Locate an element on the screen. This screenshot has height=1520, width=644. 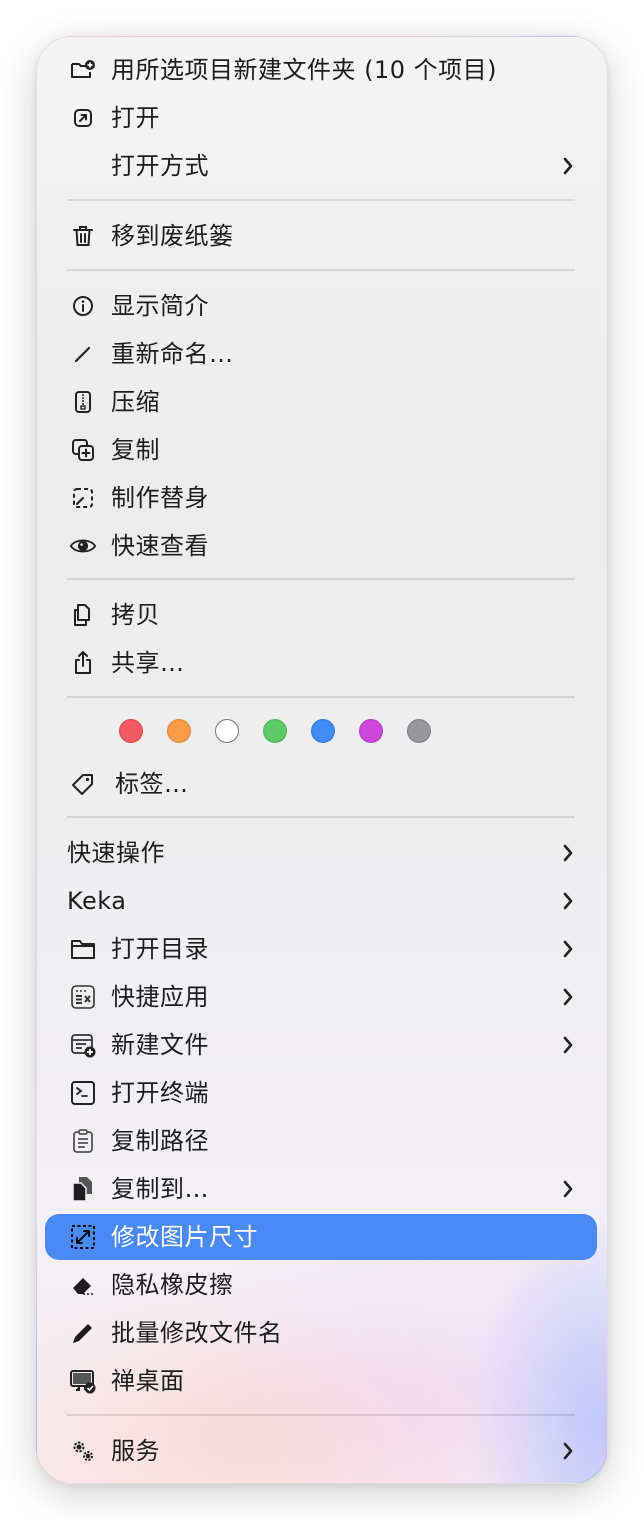
menu-item-new-folder: 用所选项目新建文件夹 (10 个项目) is located at coordinates (321, 70).